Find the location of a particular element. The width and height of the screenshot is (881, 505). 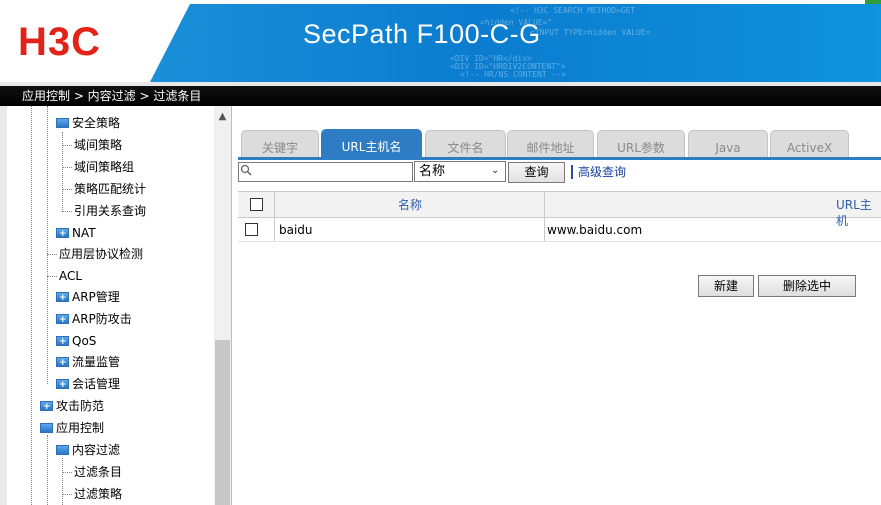

sidebar-item-policy-match-stats: 策略匹配统计 is located at coordinates (110, 189).